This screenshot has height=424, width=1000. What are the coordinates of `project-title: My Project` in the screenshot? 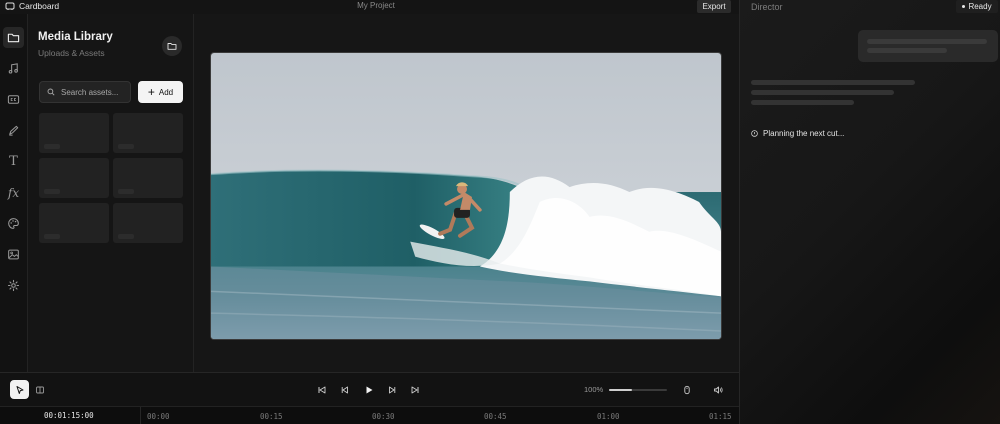 It's located at (376, 5).